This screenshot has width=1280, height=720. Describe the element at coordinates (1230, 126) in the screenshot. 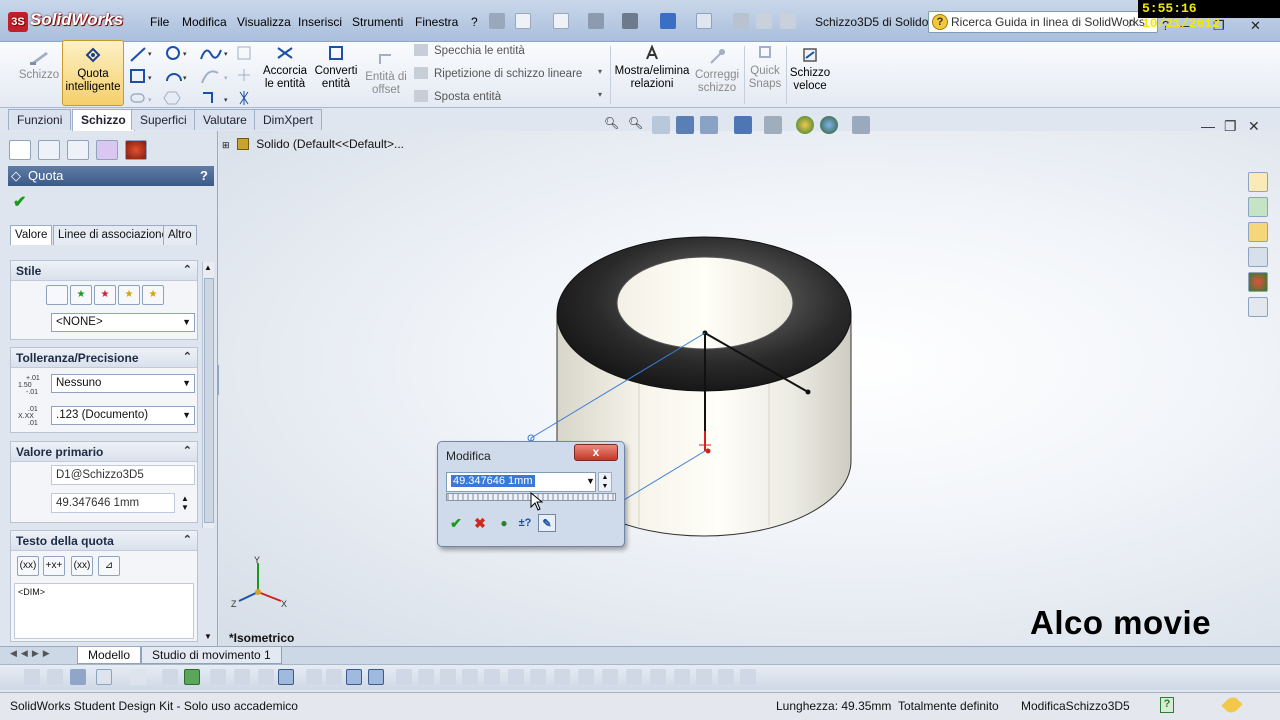

I see `restore-doc-button: ❐` at that location.